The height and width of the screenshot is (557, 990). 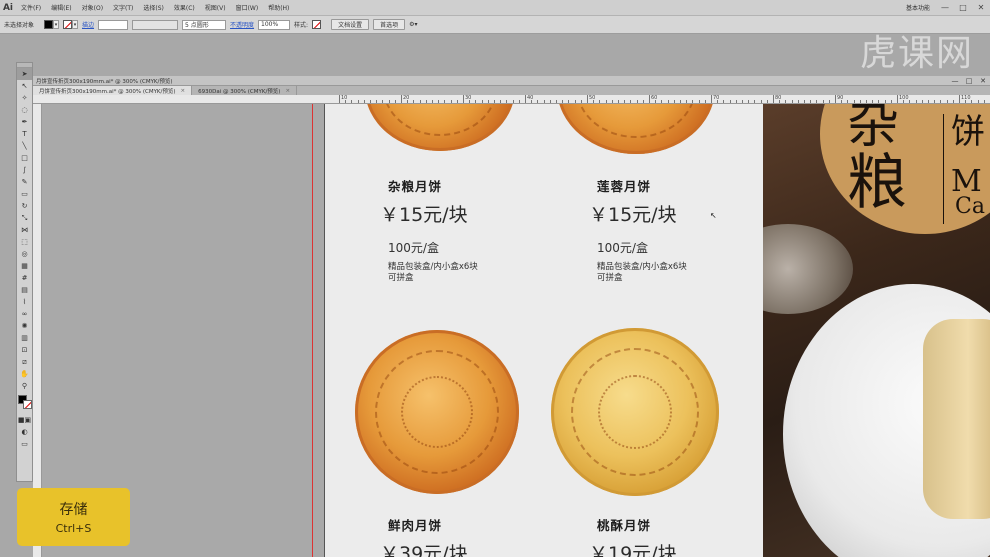 I want to click on document-setup-button: 文档设置, so click(x=350, y=24).